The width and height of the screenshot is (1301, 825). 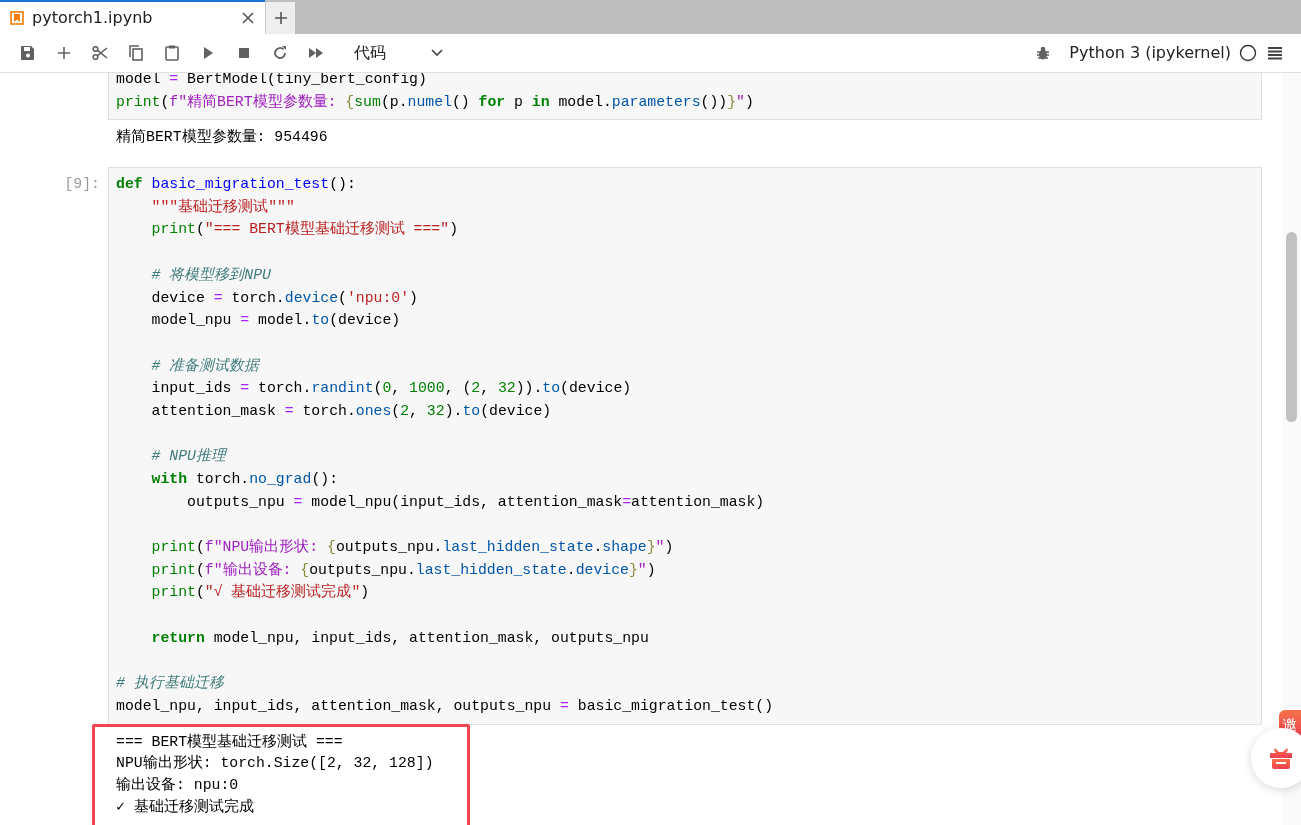 I want to click on menu-icon, so click(x=1275, y=53).